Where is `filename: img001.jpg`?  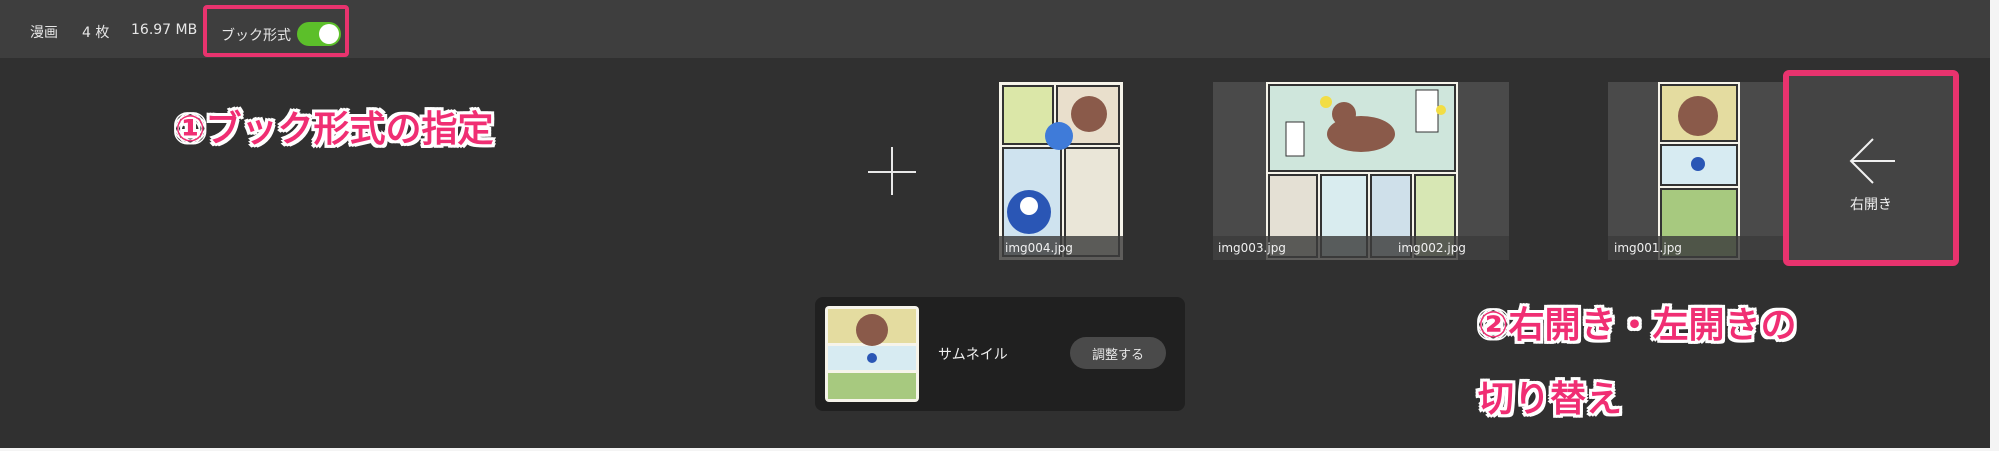 filename: img001.jpg is located at coordinates (1648, 248).